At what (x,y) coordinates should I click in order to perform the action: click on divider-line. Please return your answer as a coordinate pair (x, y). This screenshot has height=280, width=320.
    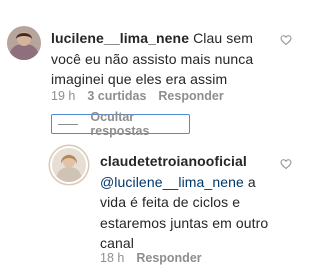
    Looking at the image, I should click on (68, 124).